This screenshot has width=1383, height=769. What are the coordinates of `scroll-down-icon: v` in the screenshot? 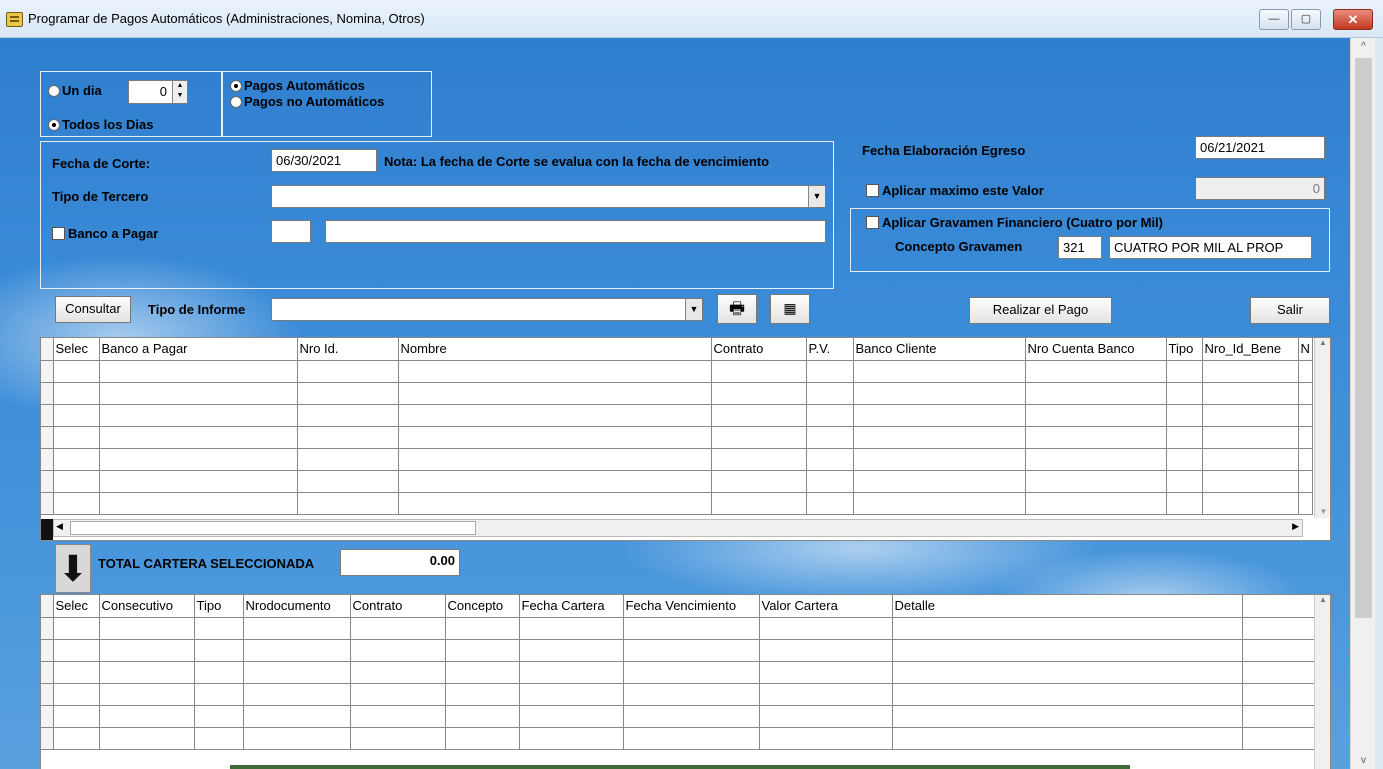 It's located at (1363, 760).